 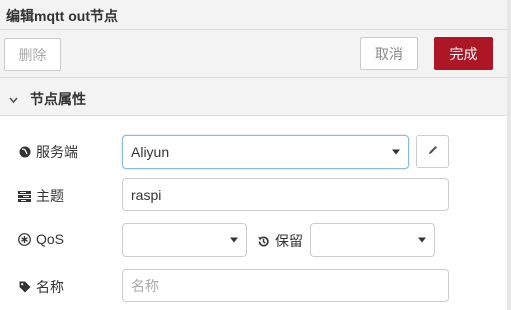 I want to click on dialog-title-text: 编辑mqtt out节点, so click(x=62, y=16).